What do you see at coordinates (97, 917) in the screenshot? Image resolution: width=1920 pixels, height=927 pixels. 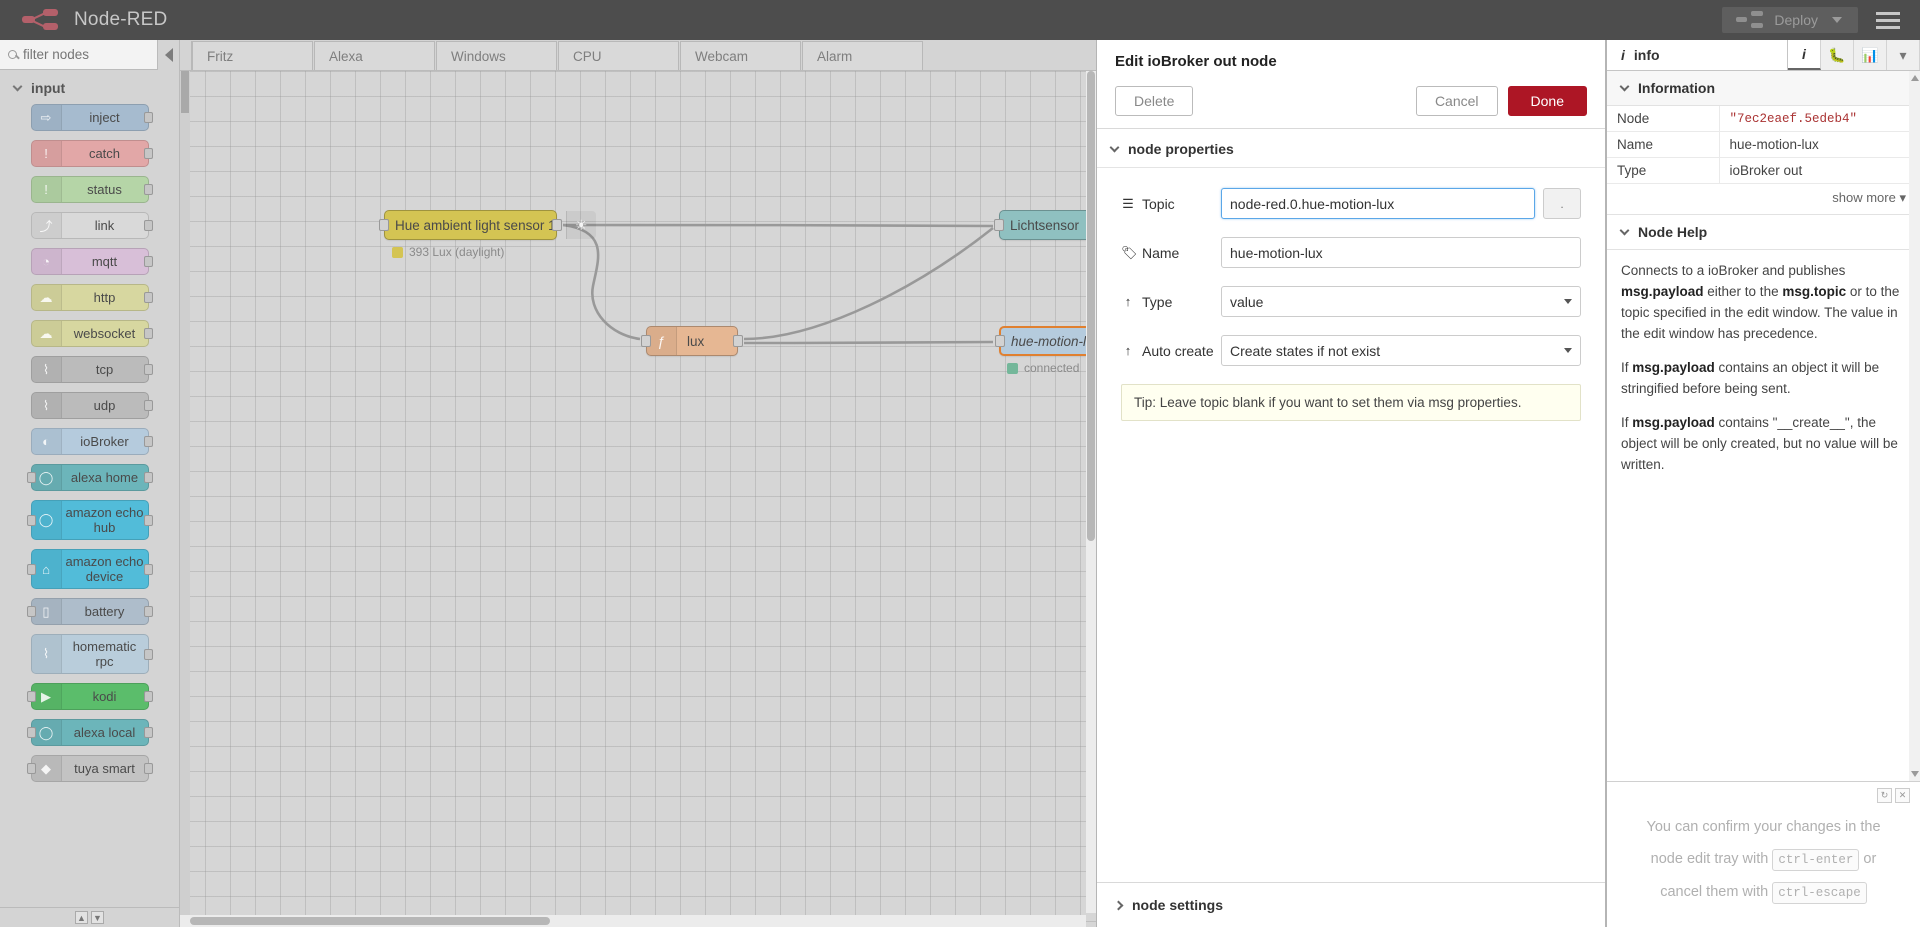 I see `palette-scroll-down-button: ▼` at bounding box center [97, 917].